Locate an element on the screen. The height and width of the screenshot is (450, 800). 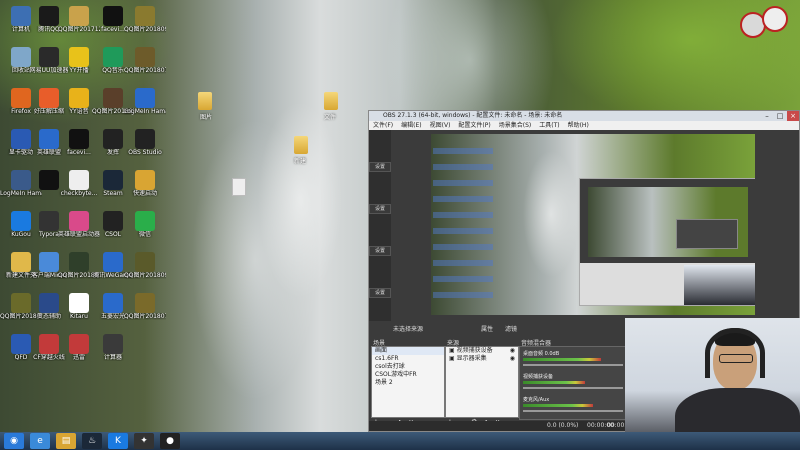
desktop-icon: QQ图片20180903 is located at coordinates (145, 19).